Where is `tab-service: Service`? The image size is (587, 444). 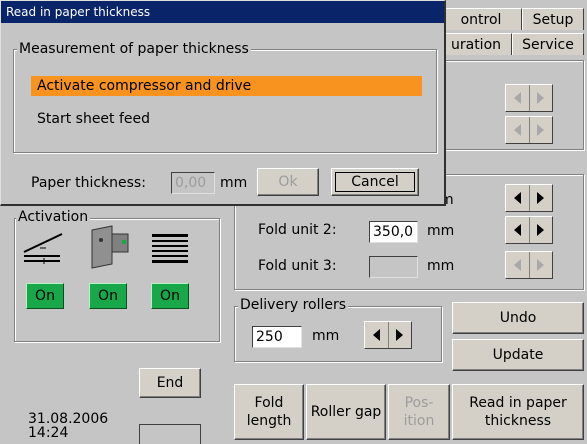
tab-service: Service is located at coordinates (548, 44).